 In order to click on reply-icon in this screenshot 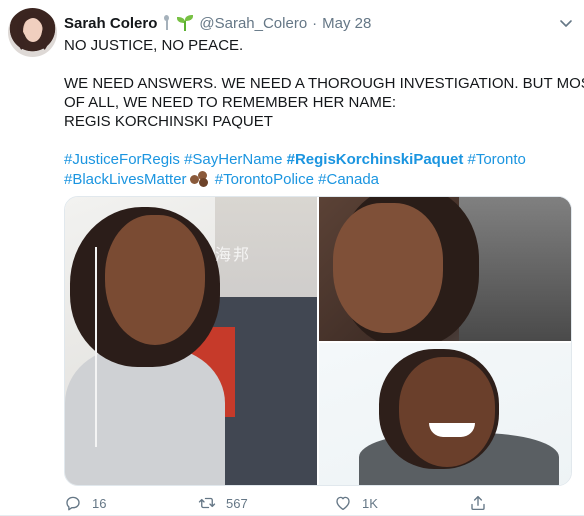, I will do `click(73, 503)`.